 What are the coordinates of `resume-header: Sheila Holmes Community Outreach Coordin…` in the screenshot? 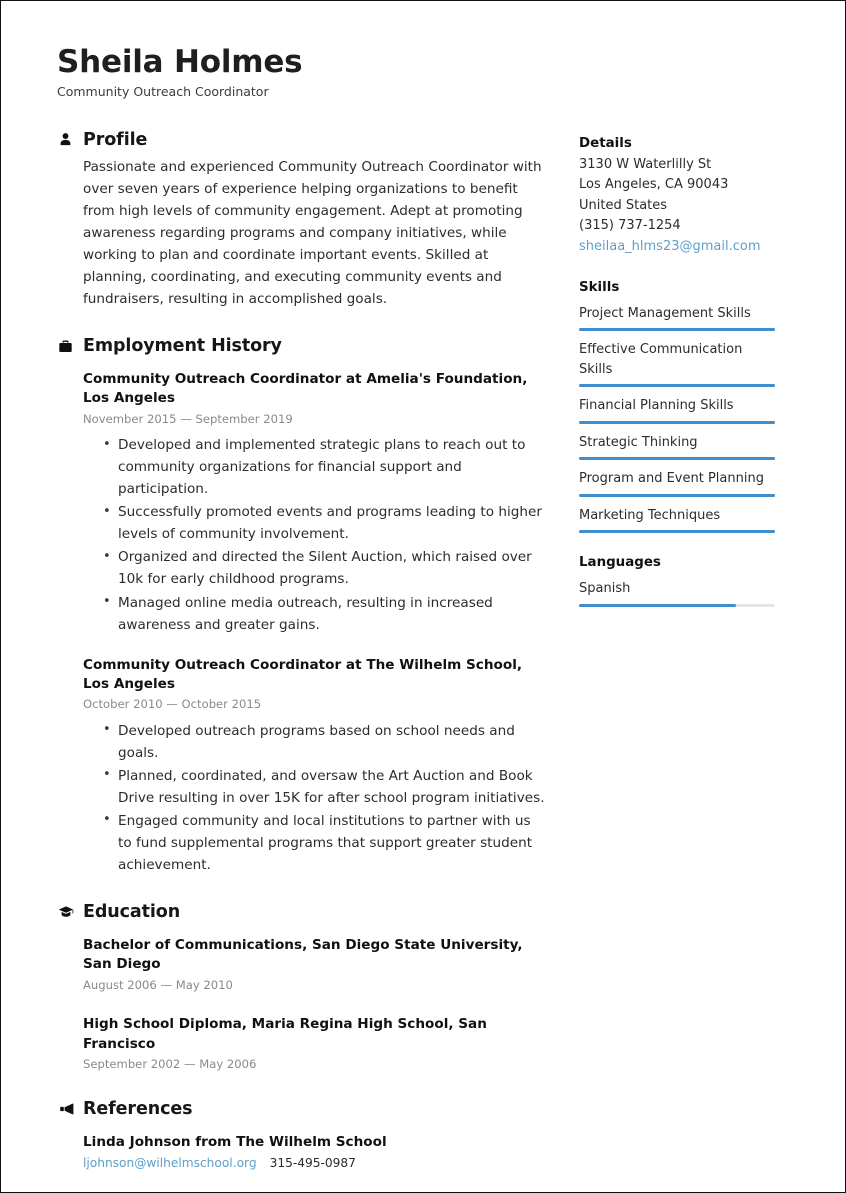 It's located at (423, 72).